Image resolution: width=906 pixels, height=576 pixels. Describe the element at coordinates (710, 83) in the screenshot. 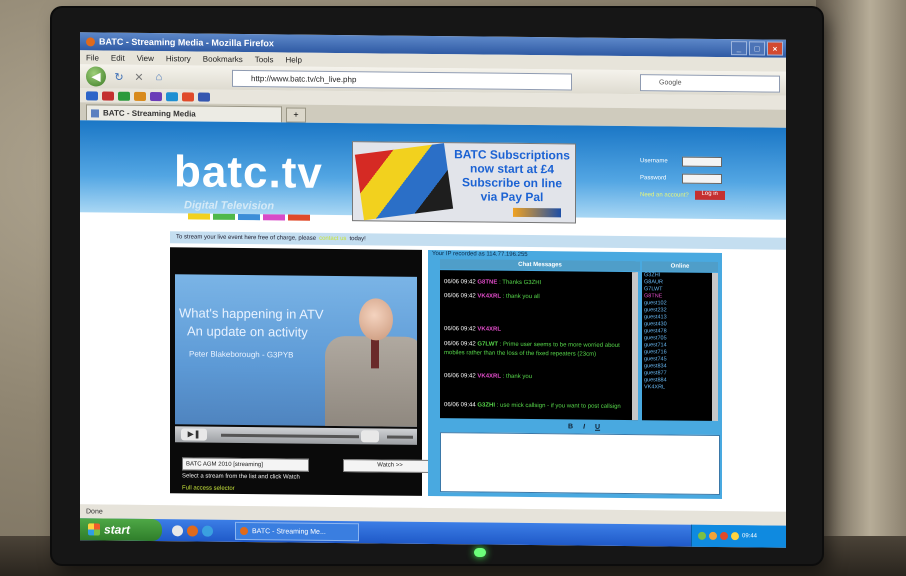

I see `search-input: Google` at that location.